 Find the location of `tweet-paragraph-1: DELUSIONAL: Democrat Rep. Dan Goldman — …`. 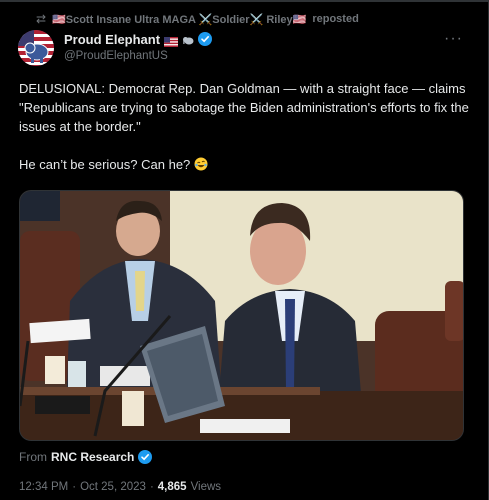

tweet-paragraph-1: DELUSIONAL: Democrat Rep. Dan Goldman — … is located at coordinates (244, 107).